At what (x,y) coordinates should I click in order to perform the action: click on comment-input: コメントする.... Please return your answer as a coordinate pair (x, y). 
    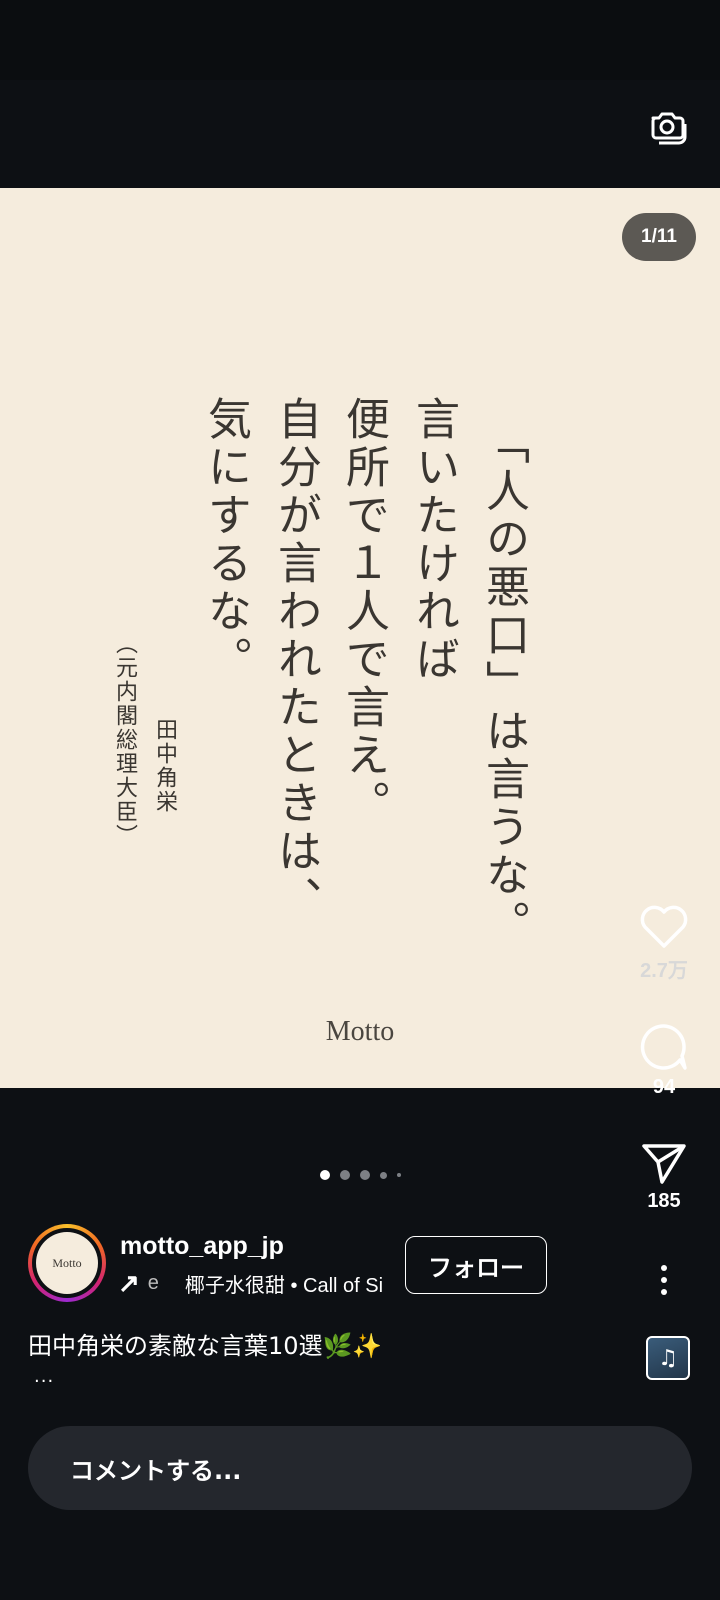
    Looking at the image, I should click on (360, 1468).